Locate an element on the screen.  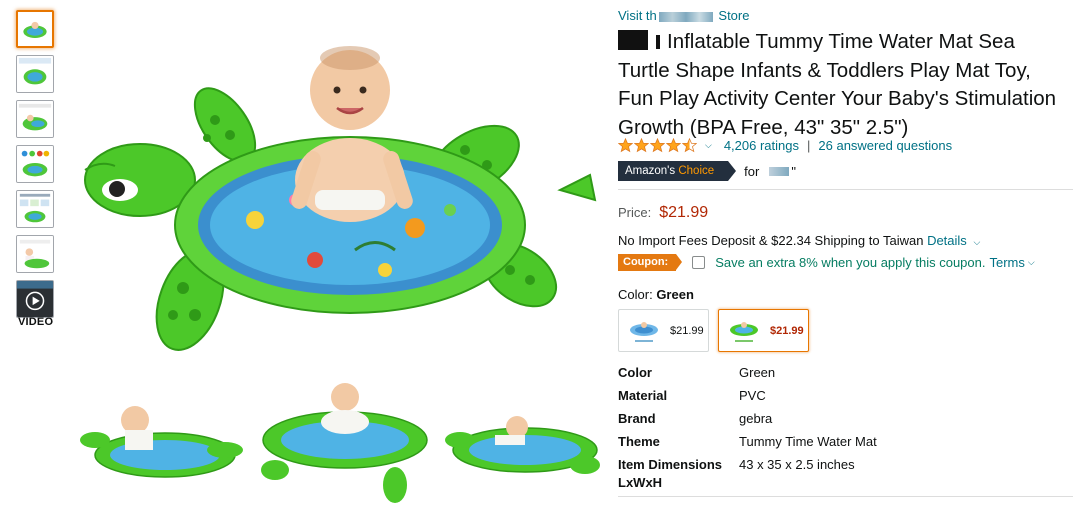
store-name-redacted is located at coordinates (685, 16).